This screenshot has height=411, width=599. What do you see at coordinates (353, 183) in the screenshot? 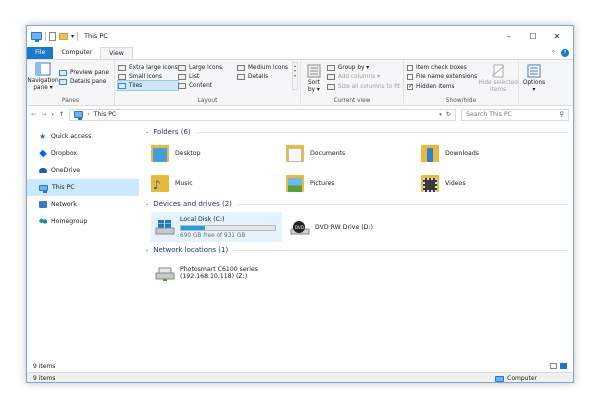
I see `folder-pictures: Pictures` at bounding box center [353, 183].